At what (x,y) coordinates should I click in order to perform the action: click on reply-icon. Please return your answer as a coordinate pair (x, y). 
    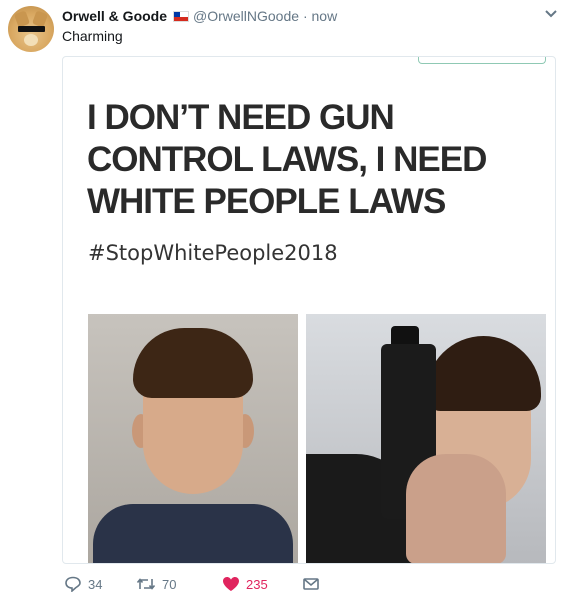
    Looking at the image, I should click on (73, 584).